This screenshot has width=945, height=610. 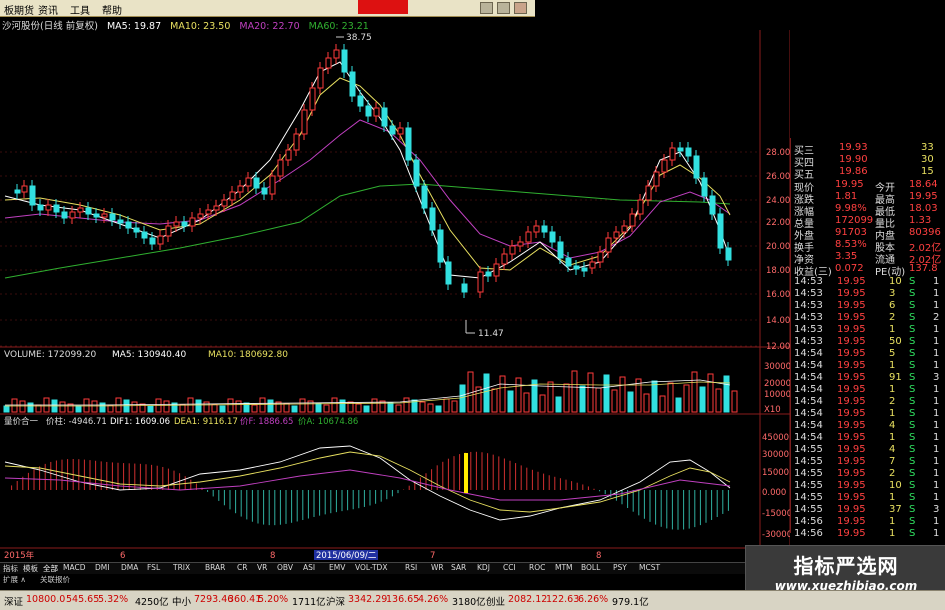 I want to click on tab-fsl: FSL, so click(x=153, y=567).